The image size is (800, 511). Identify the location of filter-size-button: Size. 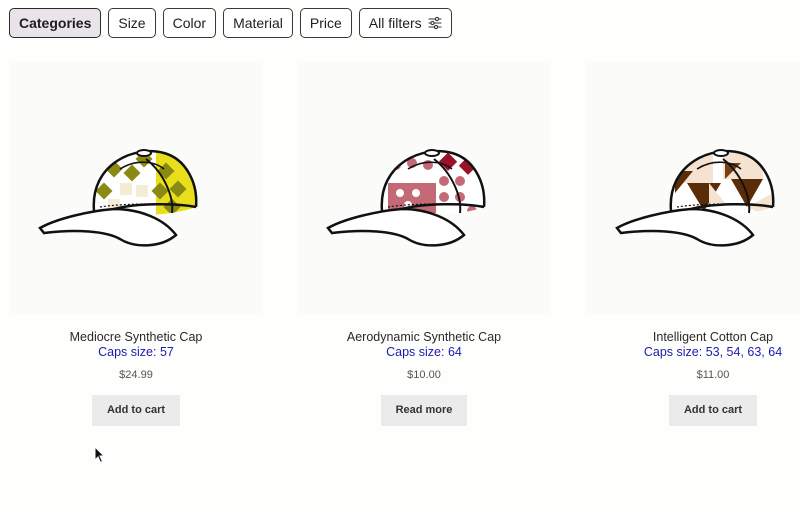
(132, 23).